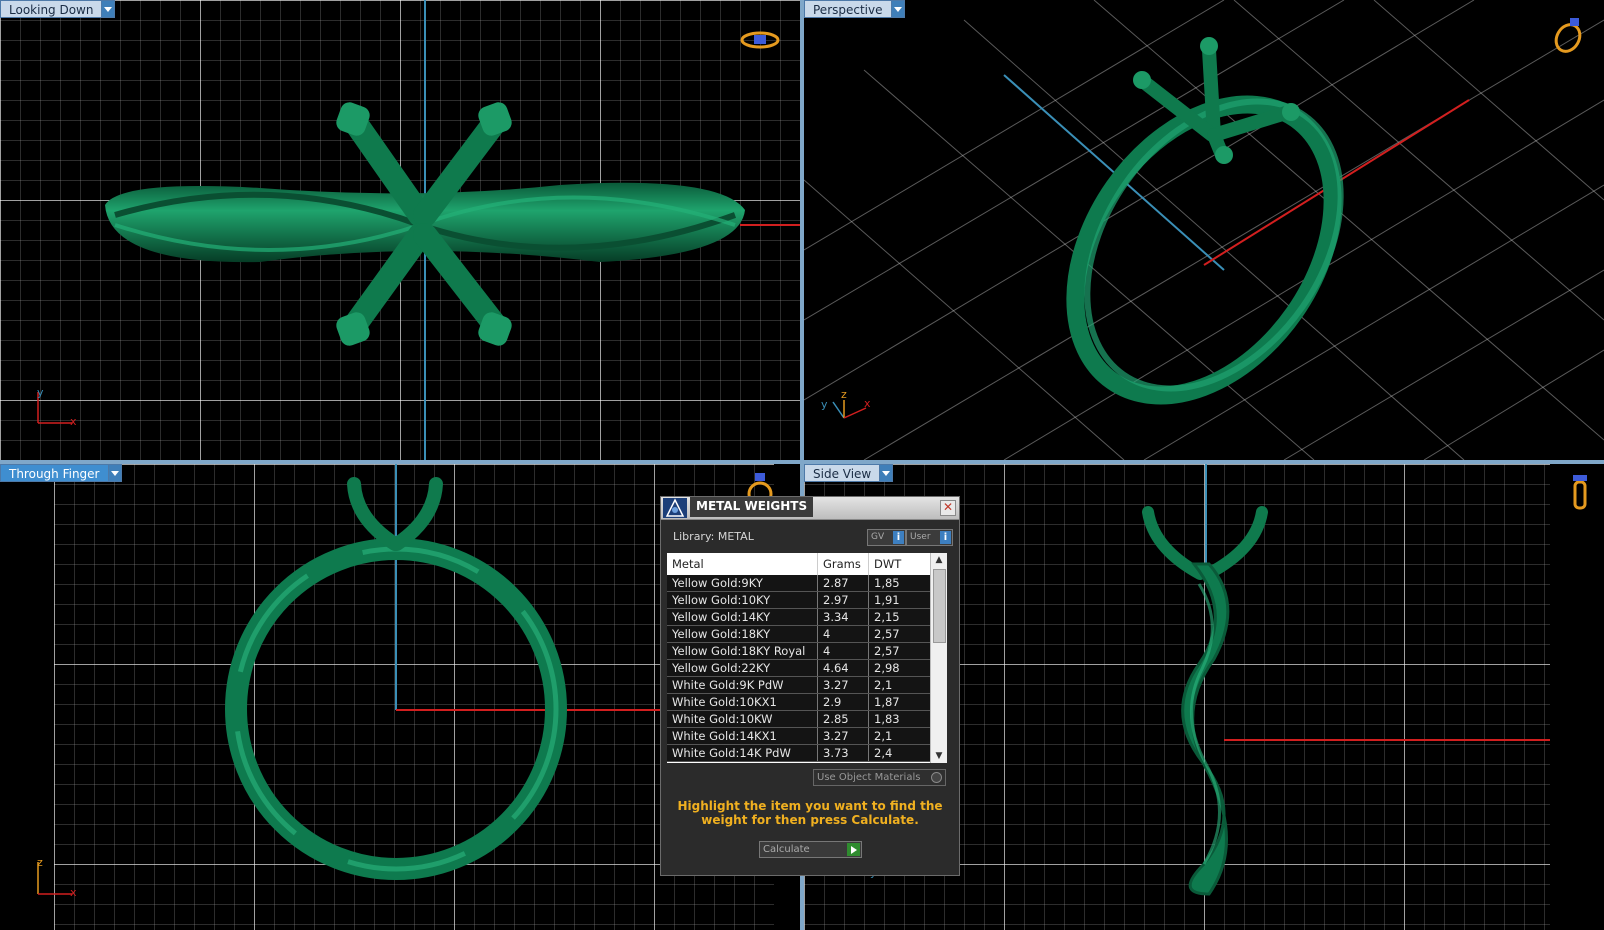  What do you see at coordinates (948, 508) in the screenshot?
I see `close-icon: ✕` at bounding box center [948, 508].